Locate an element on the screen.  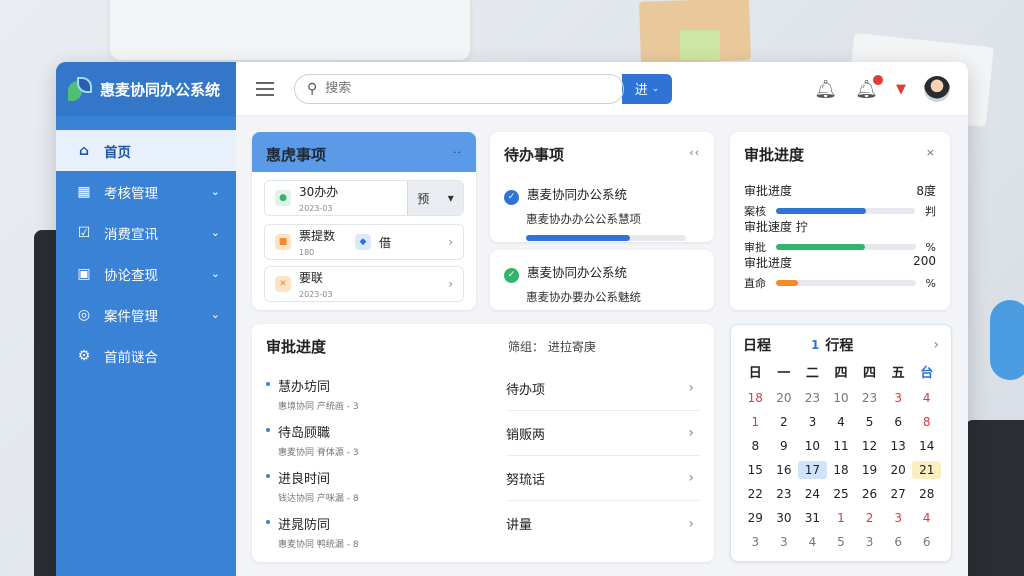
calendar-day: 30 is located at coordinates (784, 518).